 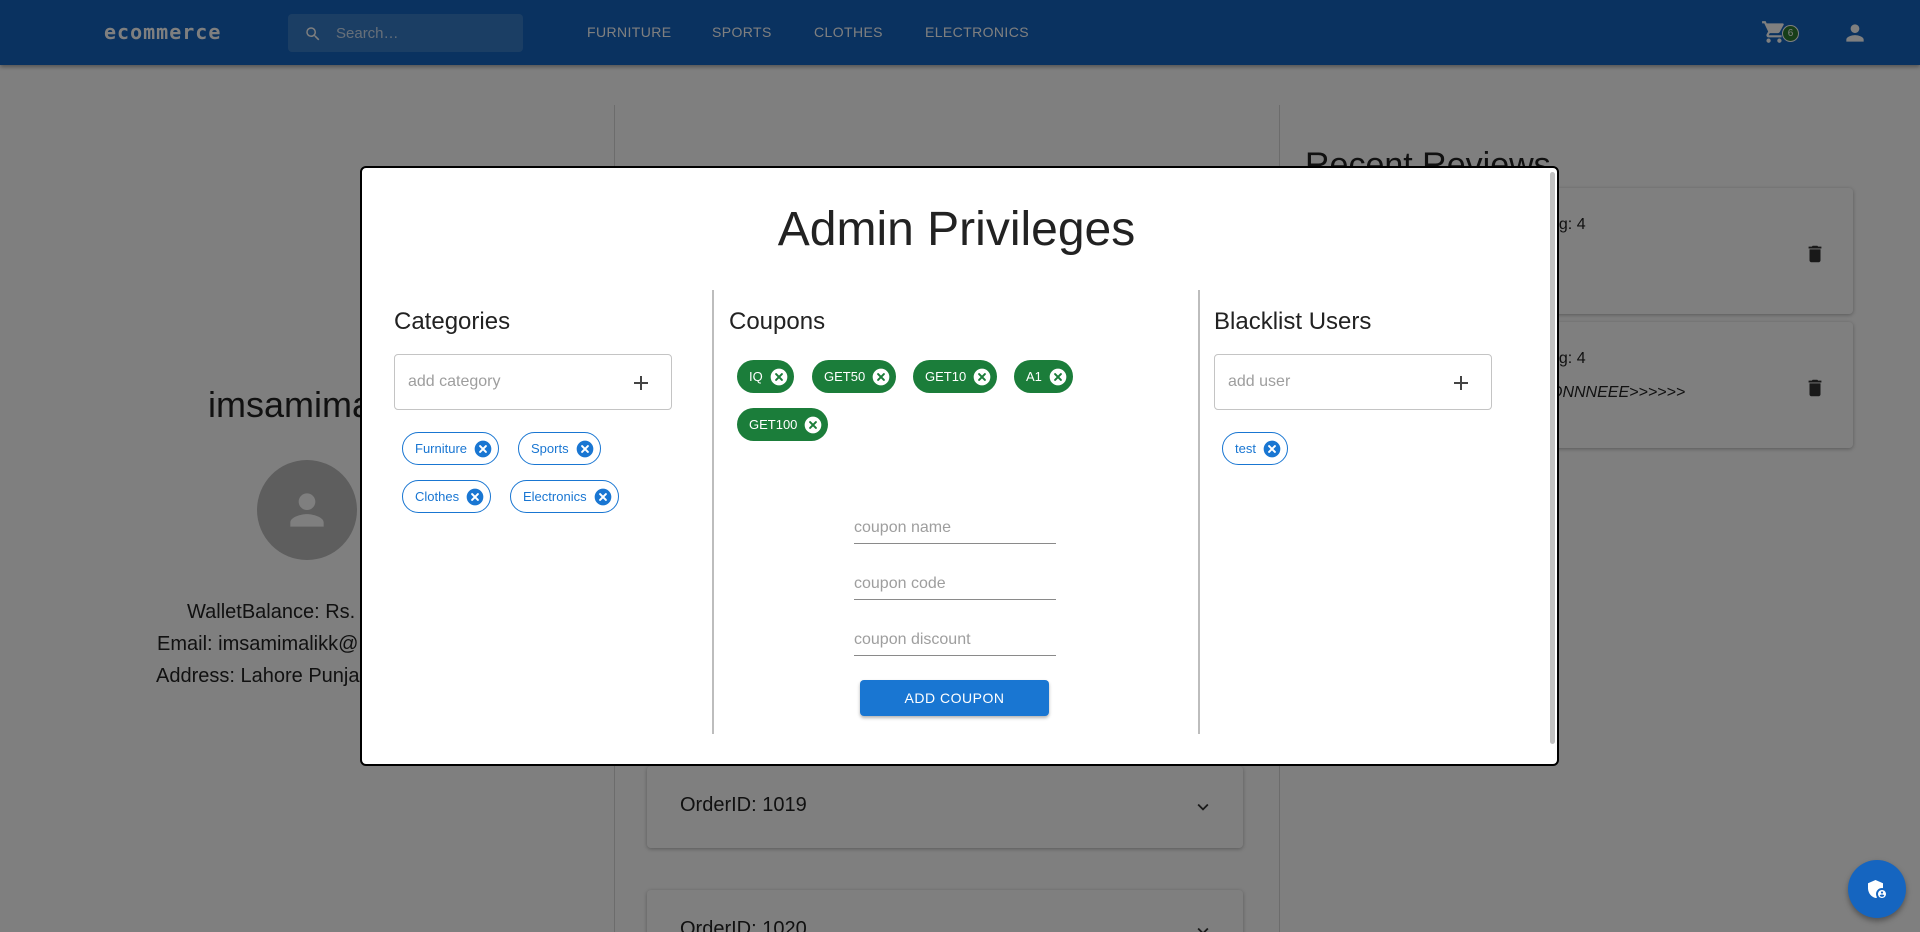 I want to click on add-coupon-button: ADD COUPON, so click(x=954, y=698).